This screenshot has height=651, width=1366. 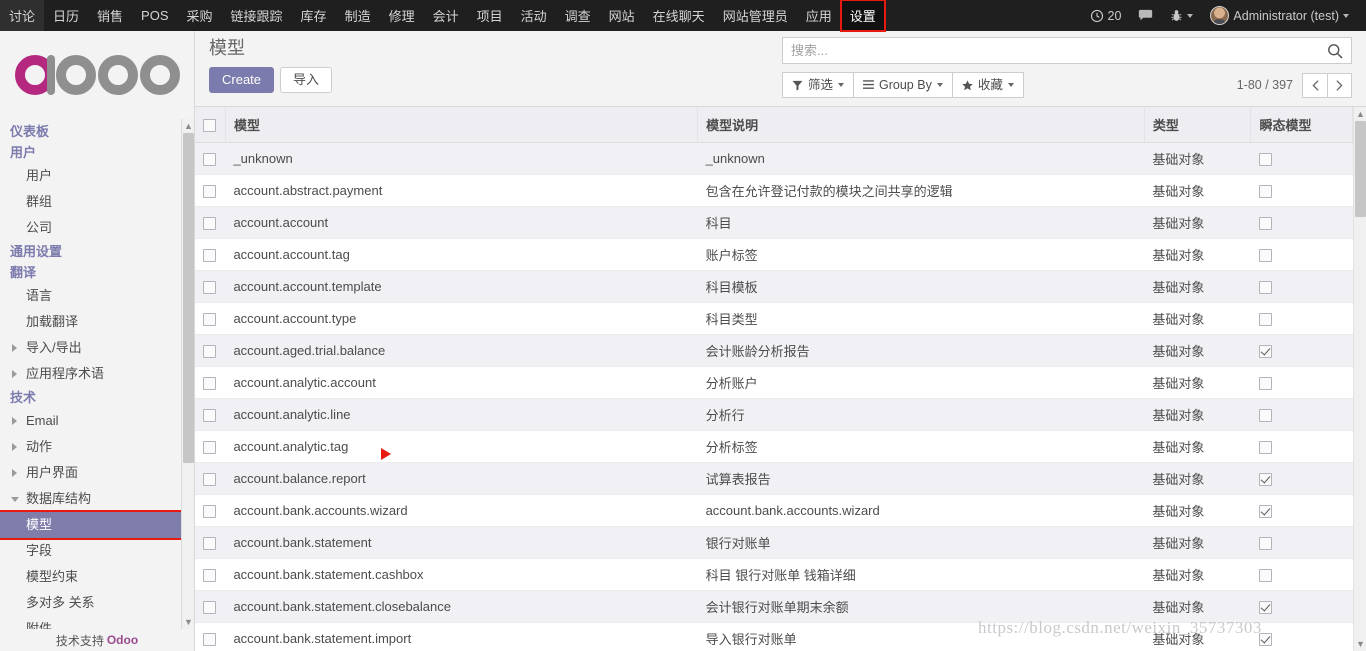 I want to click on table-row: account.balance.report 试算表报告 基础对象, so click(x=774, y=478).